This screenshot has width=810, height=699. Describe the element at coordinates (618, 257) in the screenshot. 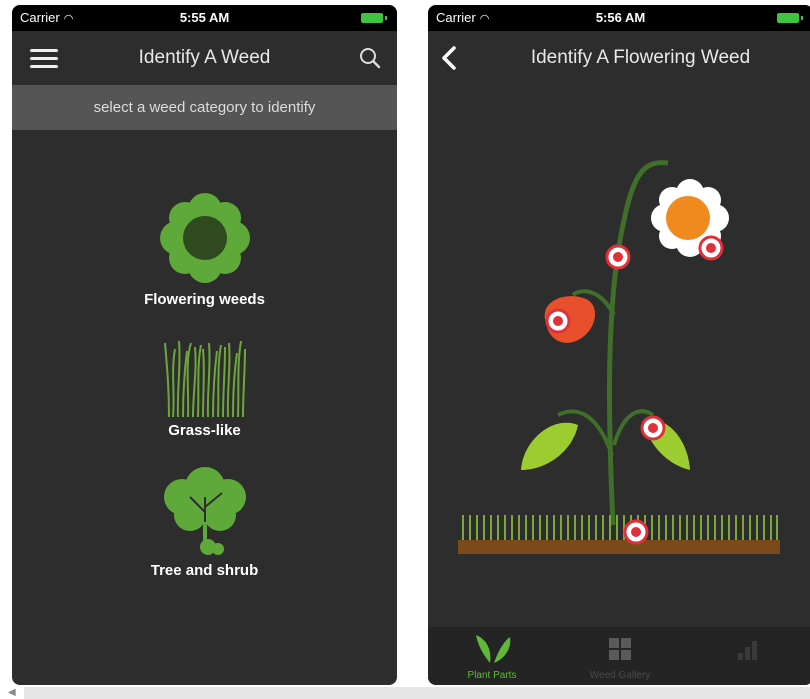

I see `marker-stem-upper` at that location.